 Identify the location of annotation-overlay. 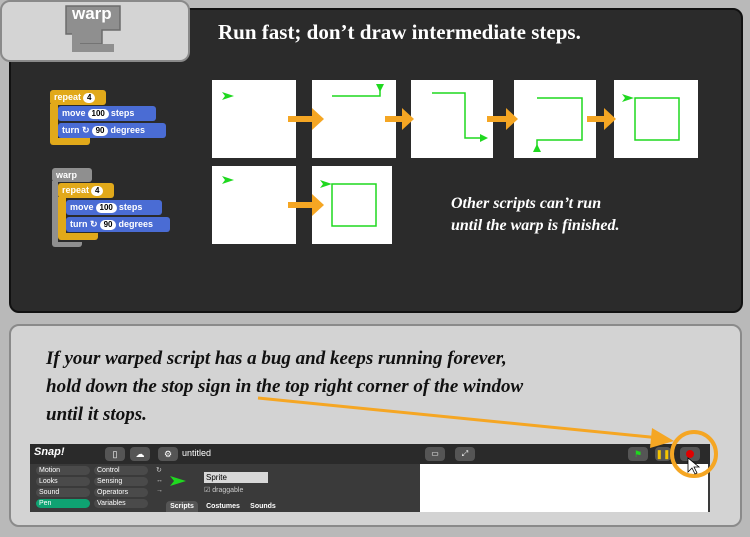
(487, 437).